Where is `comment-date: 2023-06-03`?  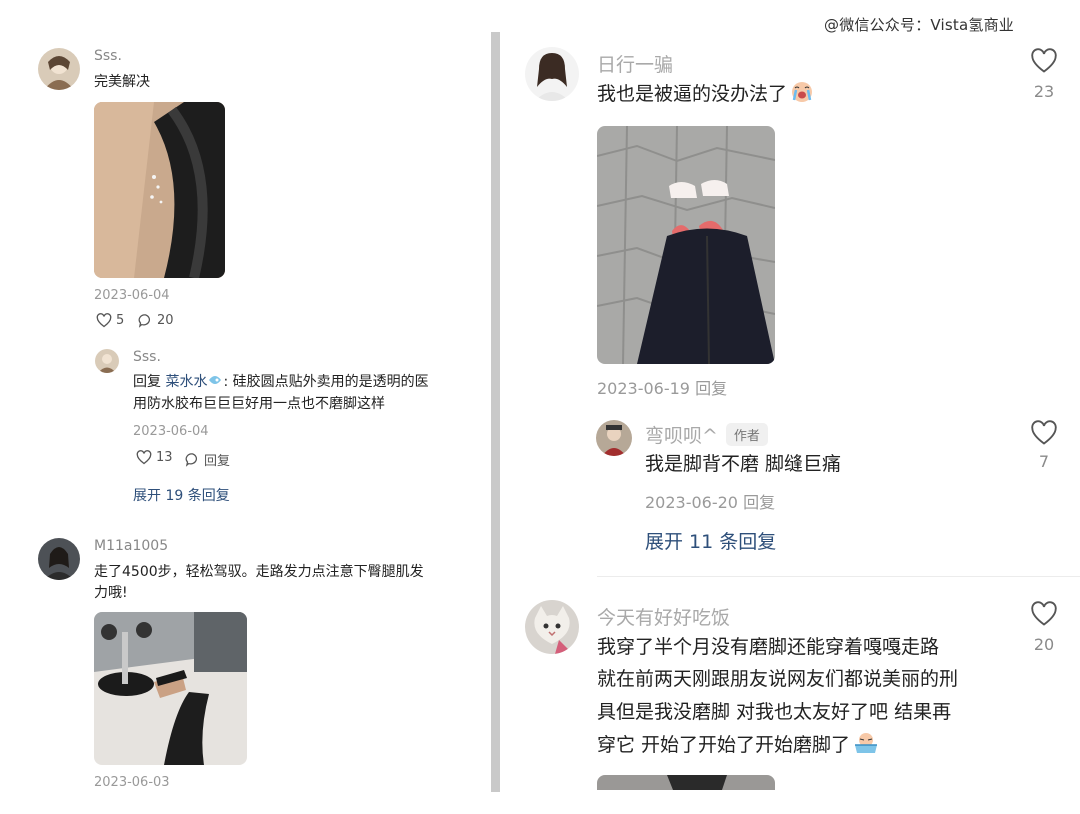
comment-date: 2023-06-03 is located at coordinates (132, 782).